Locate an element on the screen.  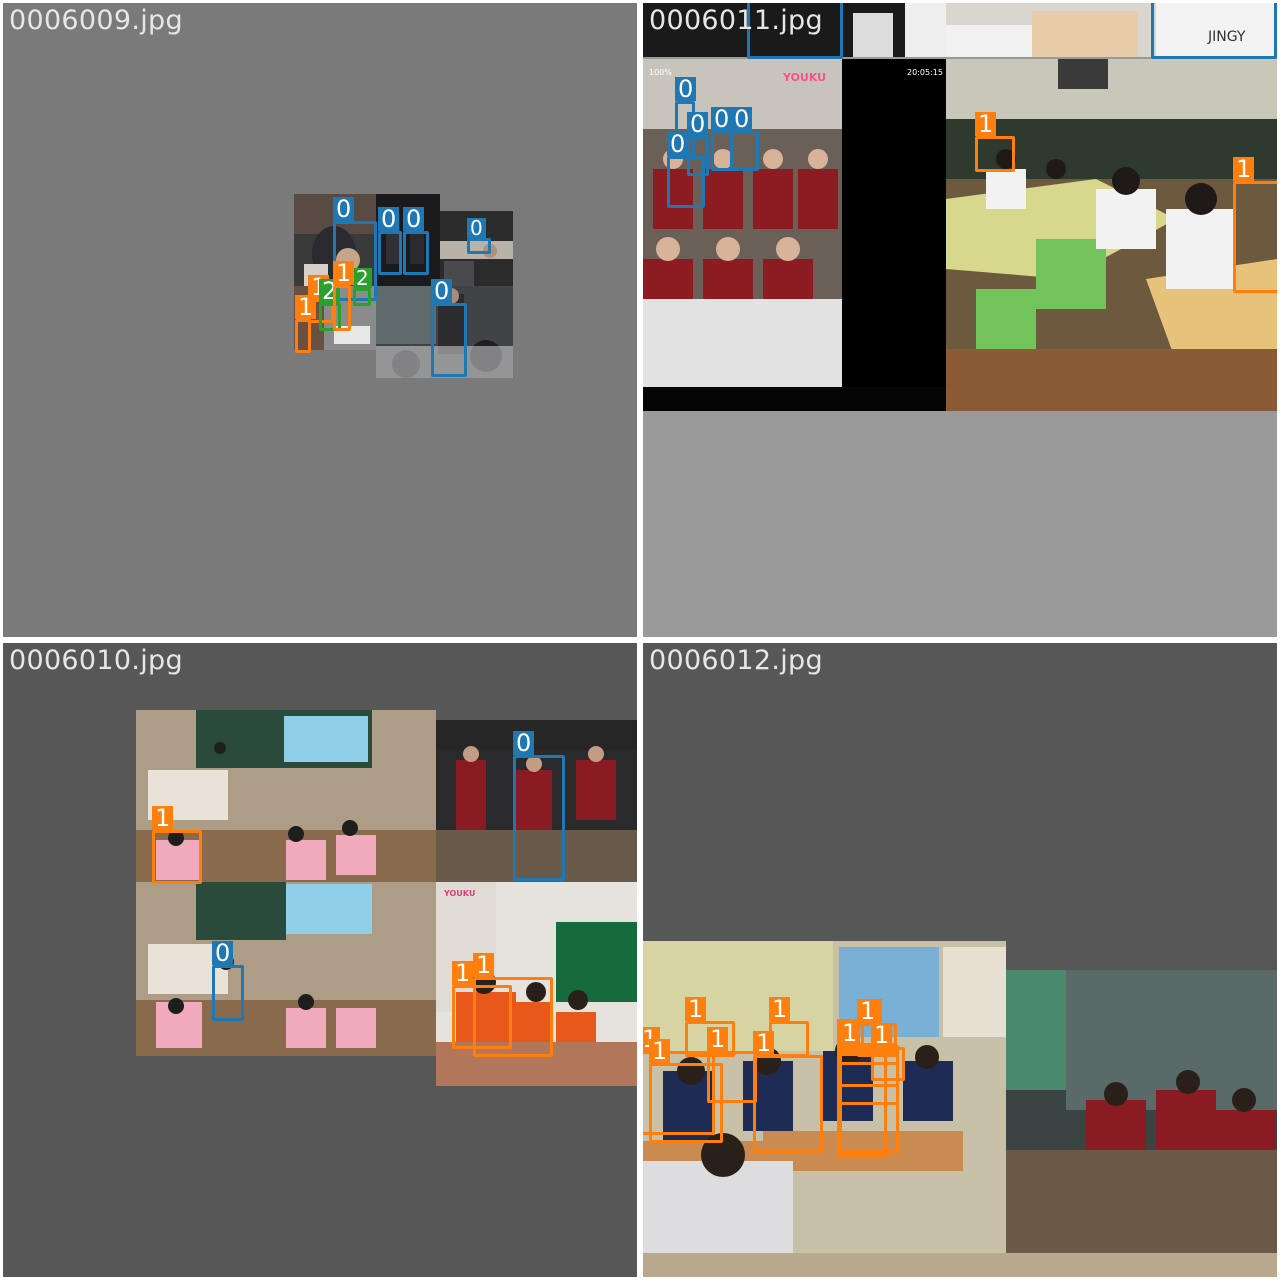
tile-filename: 0006012.jpg is located at coordinates (736, 660).